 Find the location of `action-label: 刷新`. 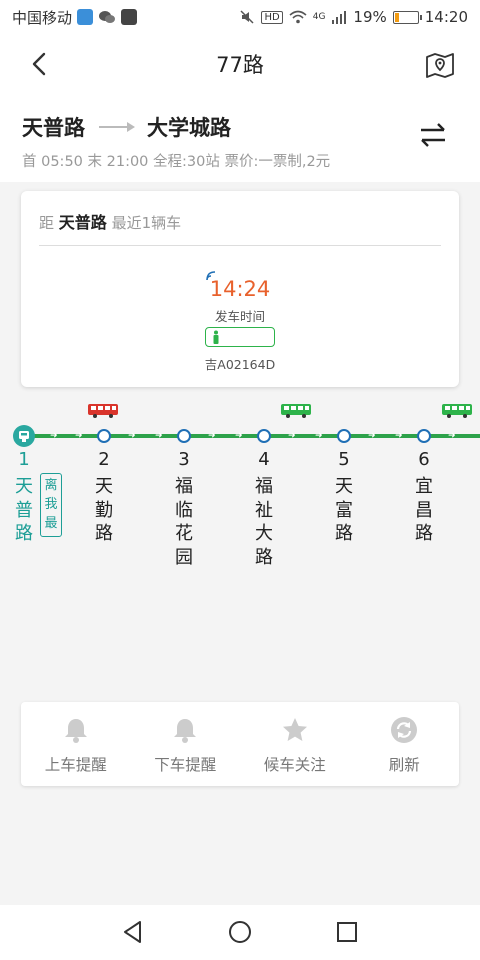

action-label: 刷新 is located at coordinates (404, 765).